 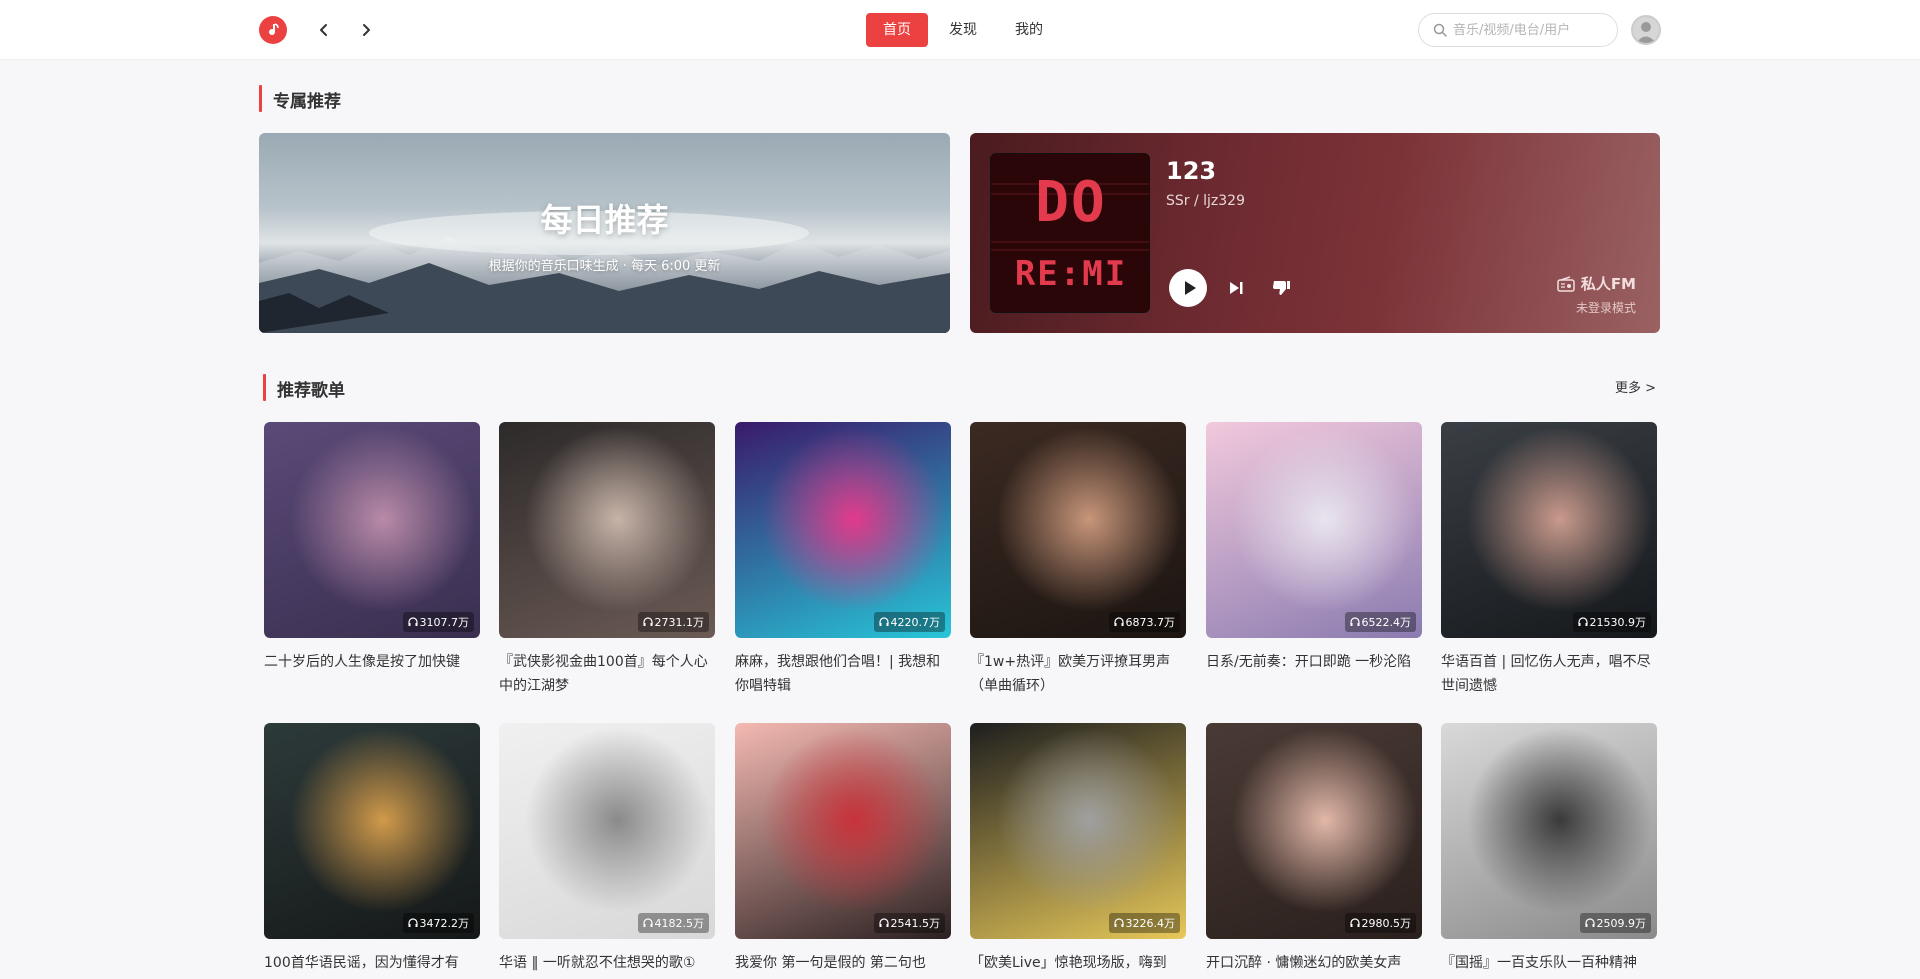 I want to click on playlist-card: 2541.5万我爱你 第一句是假的 第二句也, so click(x=843, y=851).